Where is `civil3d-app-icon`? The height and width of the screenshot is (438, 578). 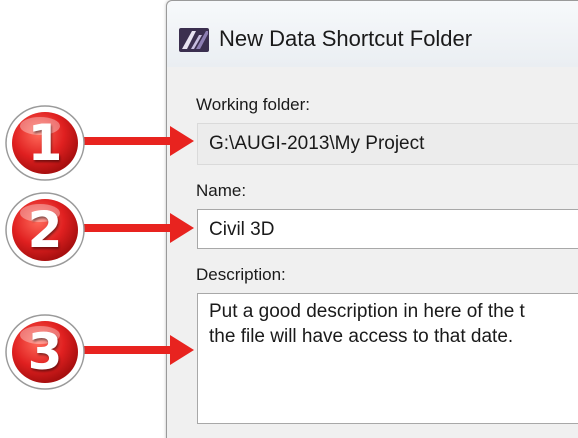 civil3d-app-icon is located at coordinates (194, 40).